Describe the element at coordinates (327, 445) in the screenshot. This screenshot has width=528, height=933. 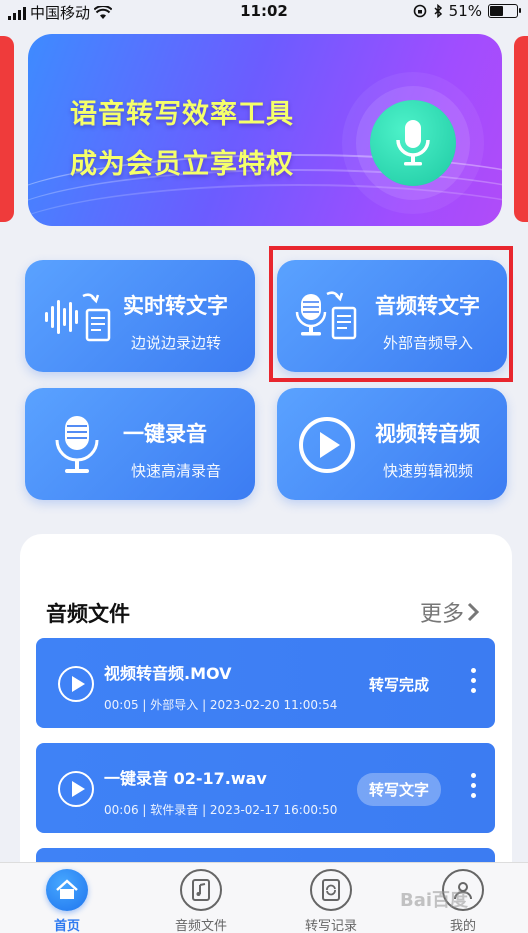
I see `play-circle-icon` at that location.